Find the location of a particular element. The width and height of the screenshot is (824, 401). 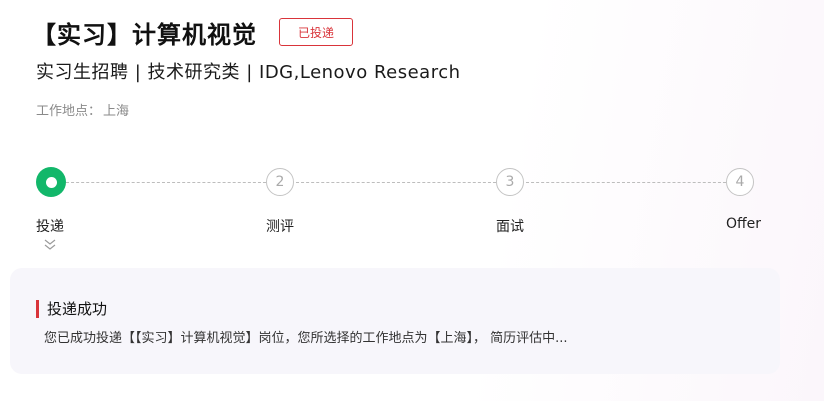

chevron-double-down-icon is located at coordinates (50, 245).